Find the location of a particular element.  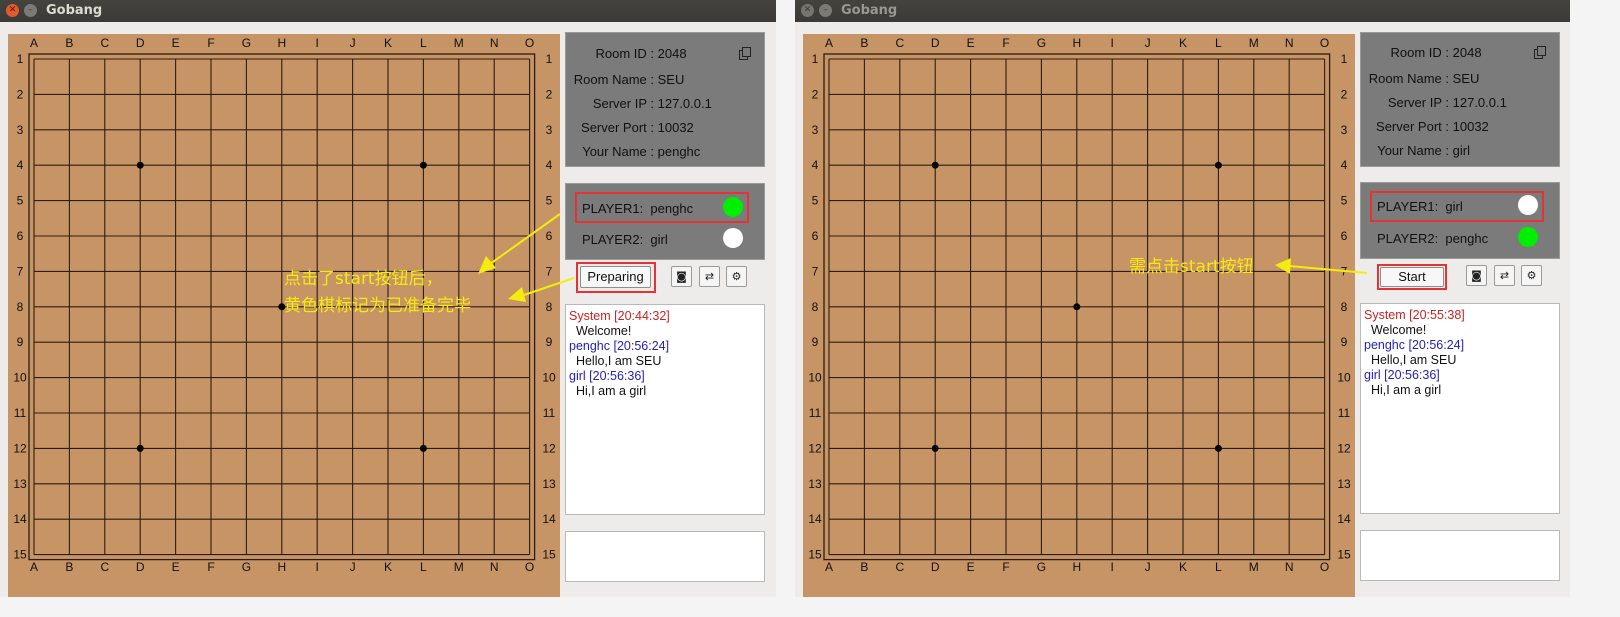

column-label: A is located at coordinates (829, 43).